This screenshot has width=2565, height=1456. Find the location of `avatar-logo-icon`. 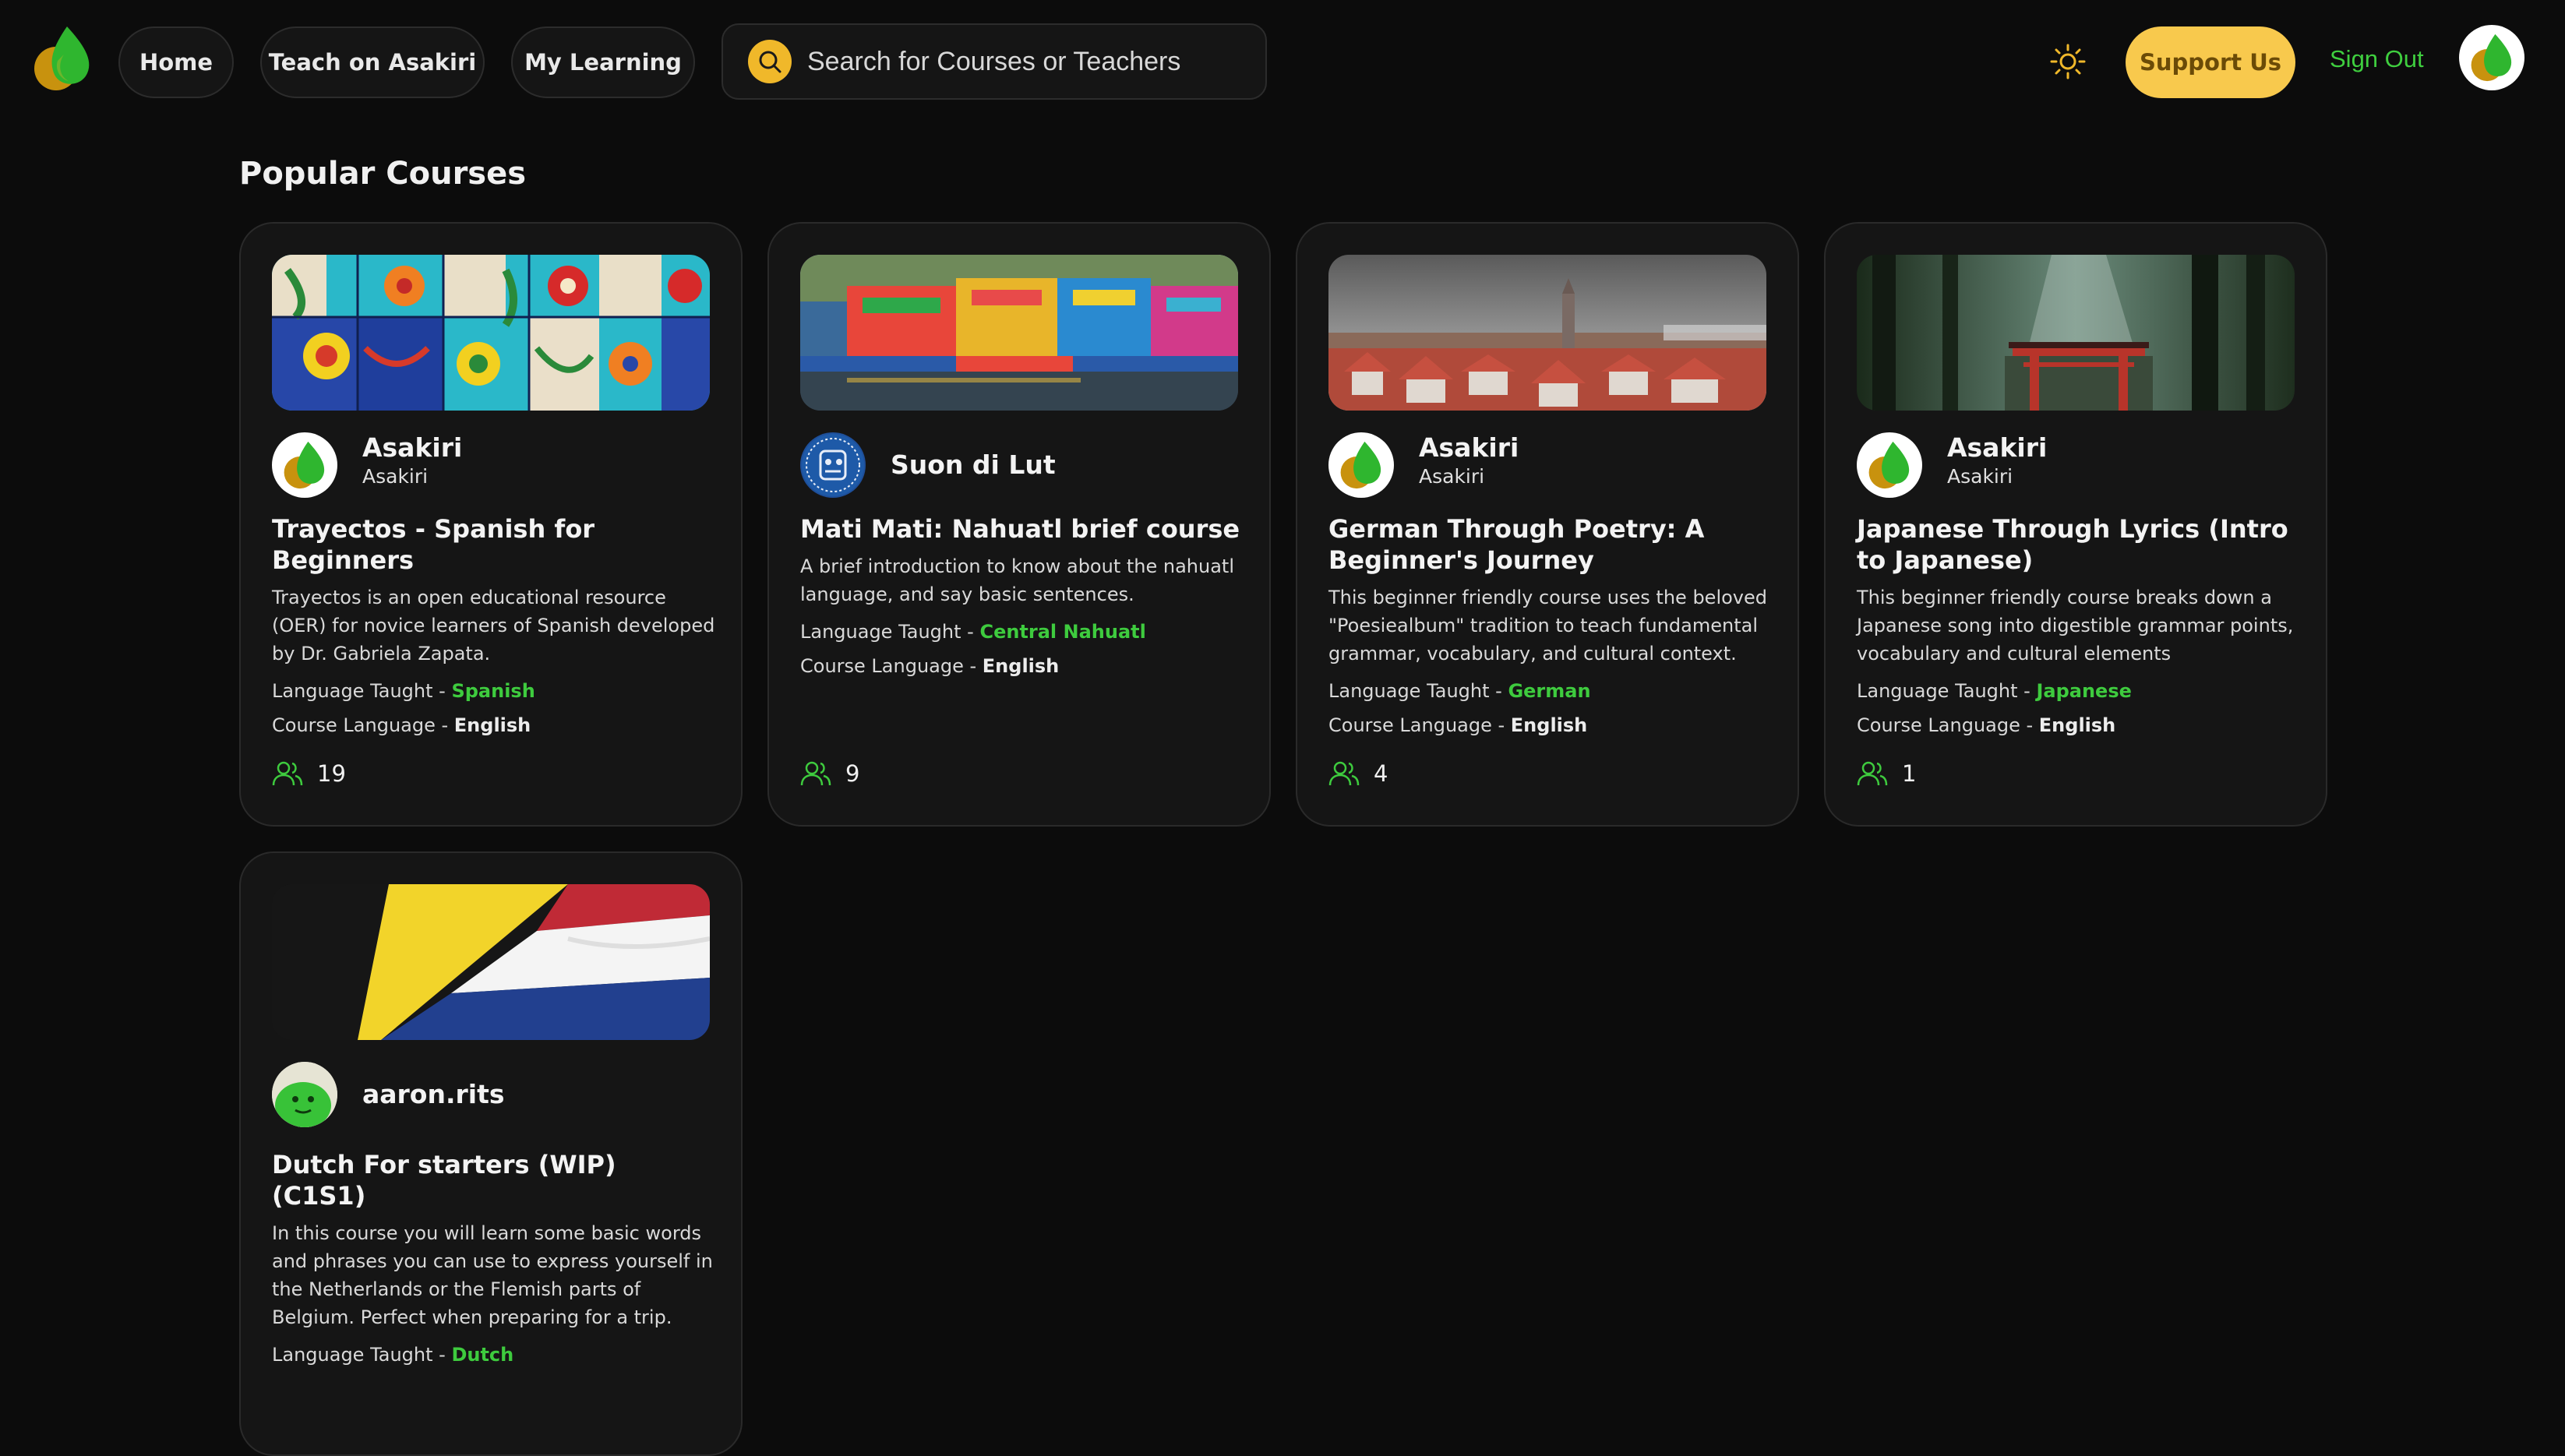

avatar-logo-icon is located at coordinates (2491, 58).